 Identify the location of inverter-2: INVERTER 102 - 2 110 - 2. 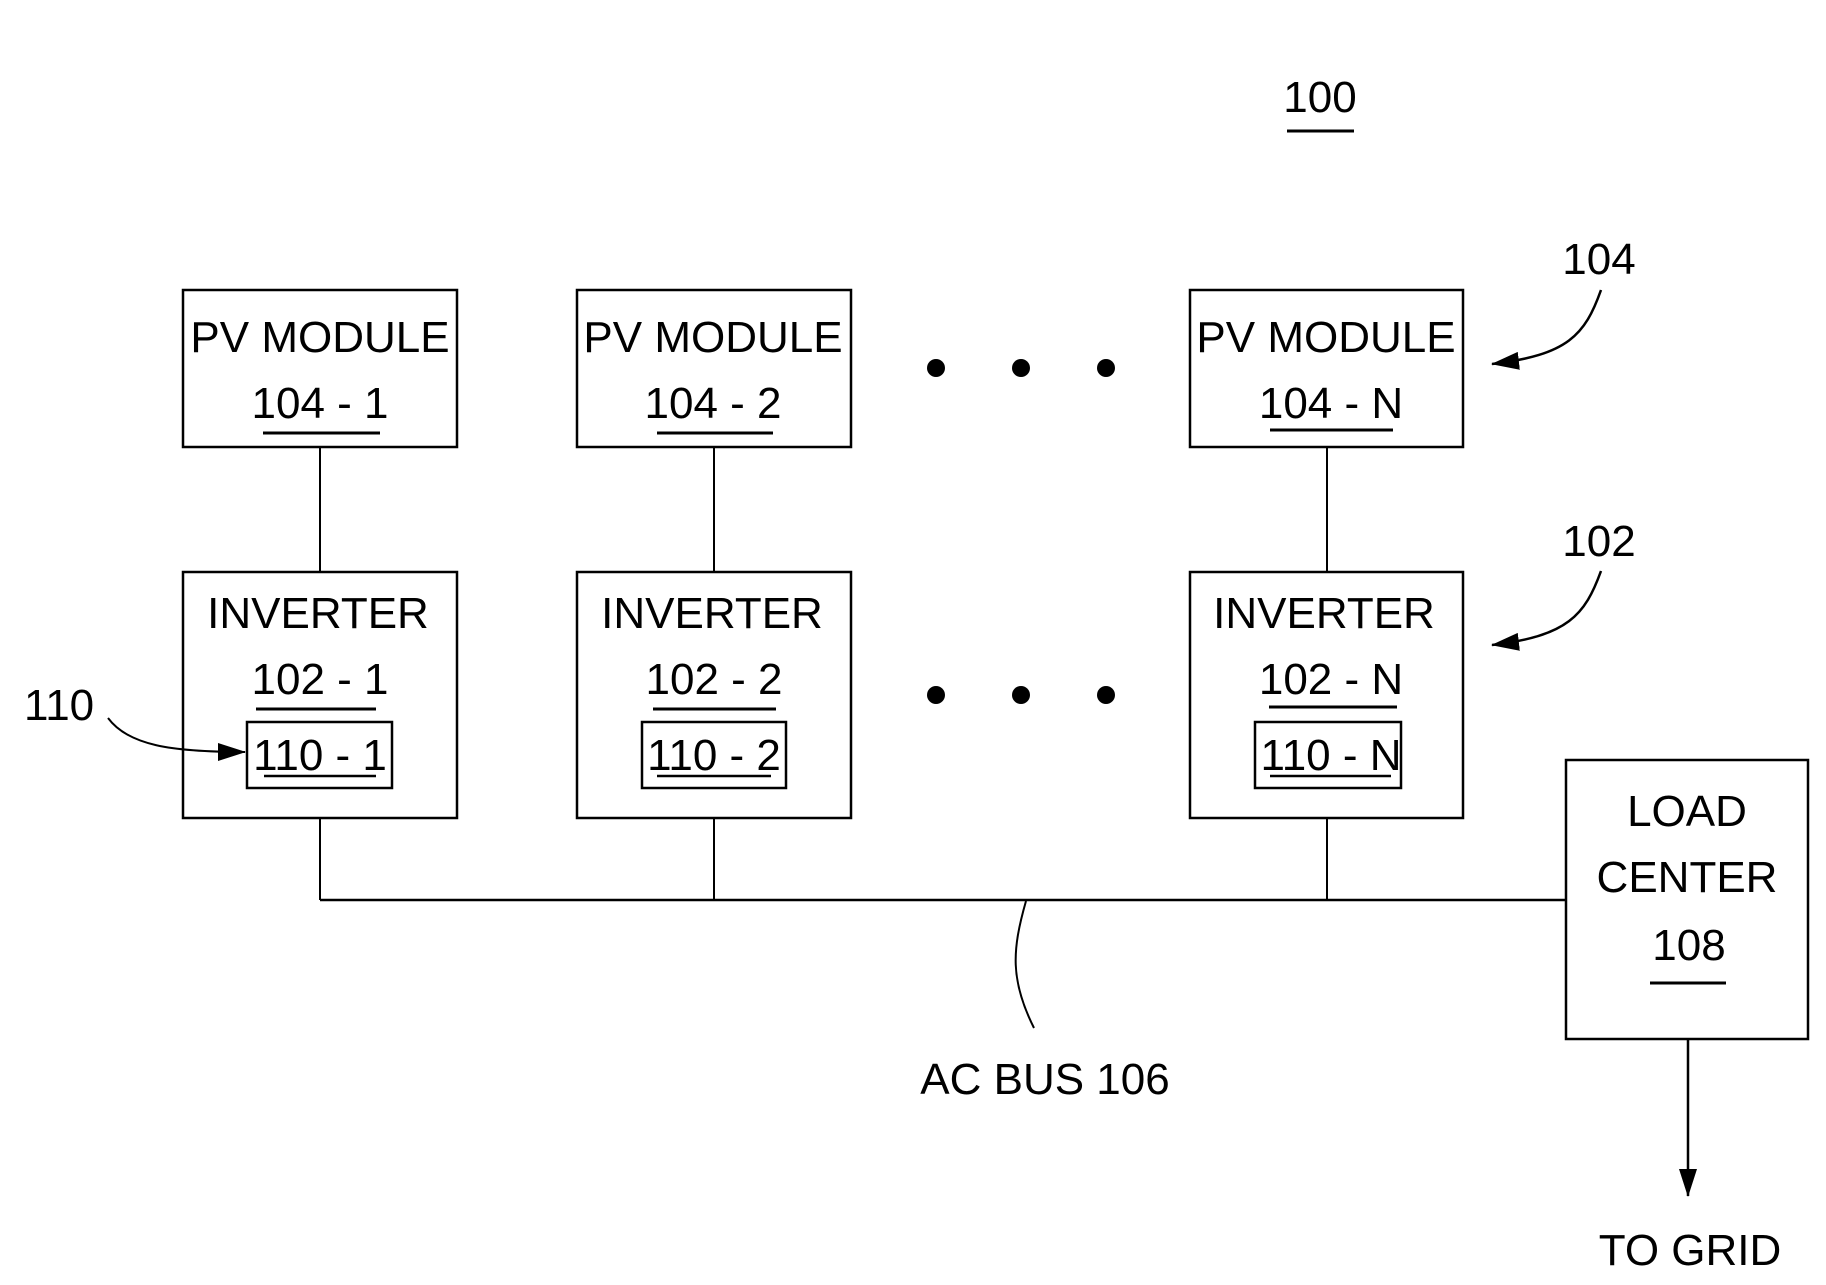
(714, 695).